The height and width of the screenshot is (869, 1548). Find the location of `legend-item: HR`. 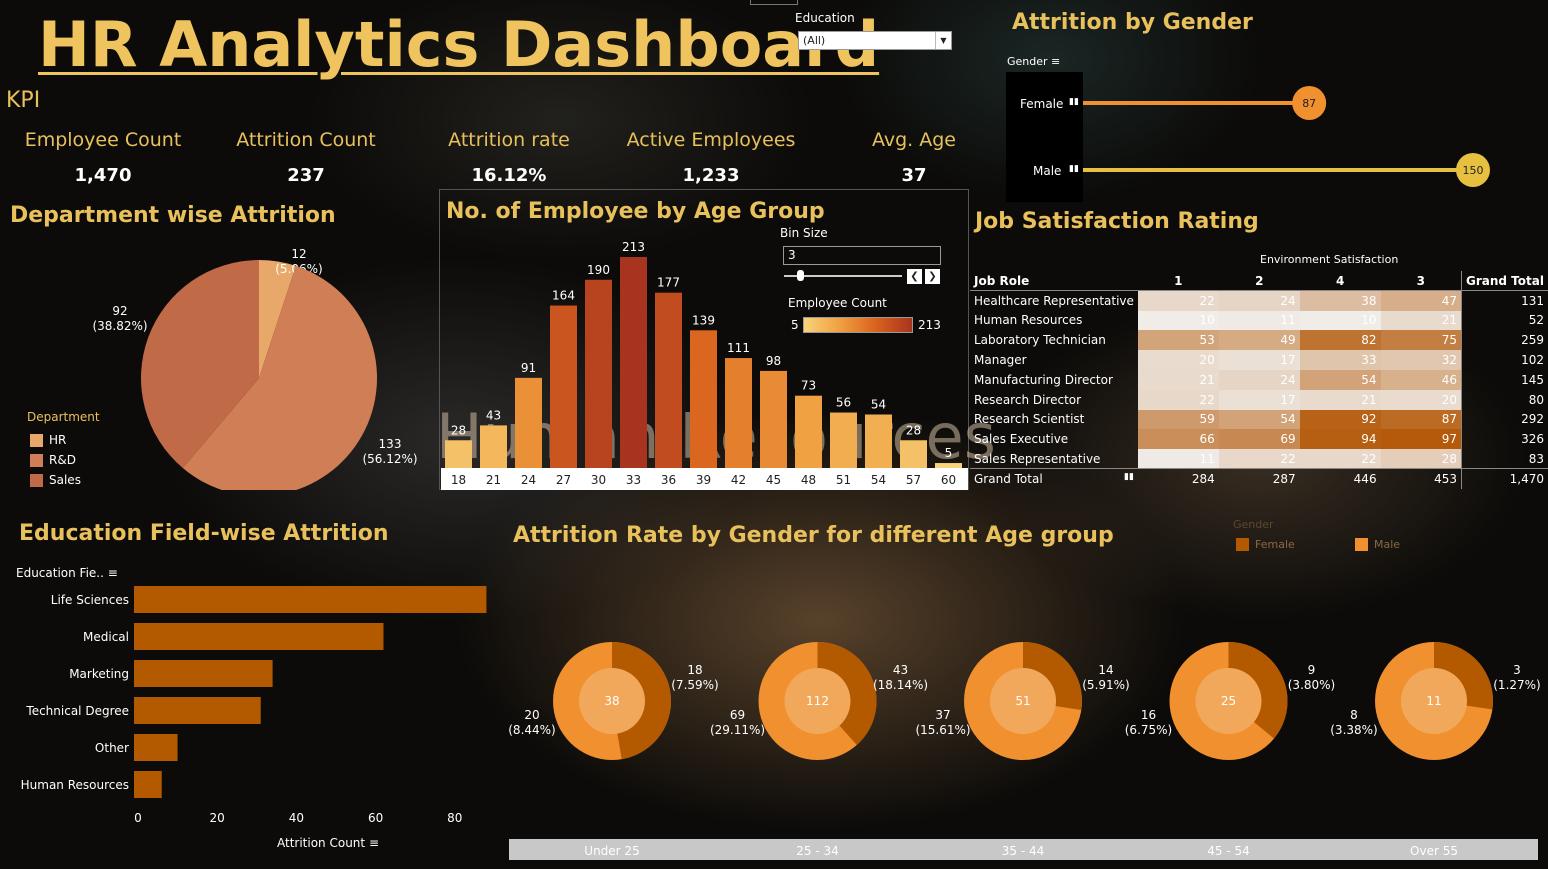

legend-item: HR is located at coordinates (55, 440).